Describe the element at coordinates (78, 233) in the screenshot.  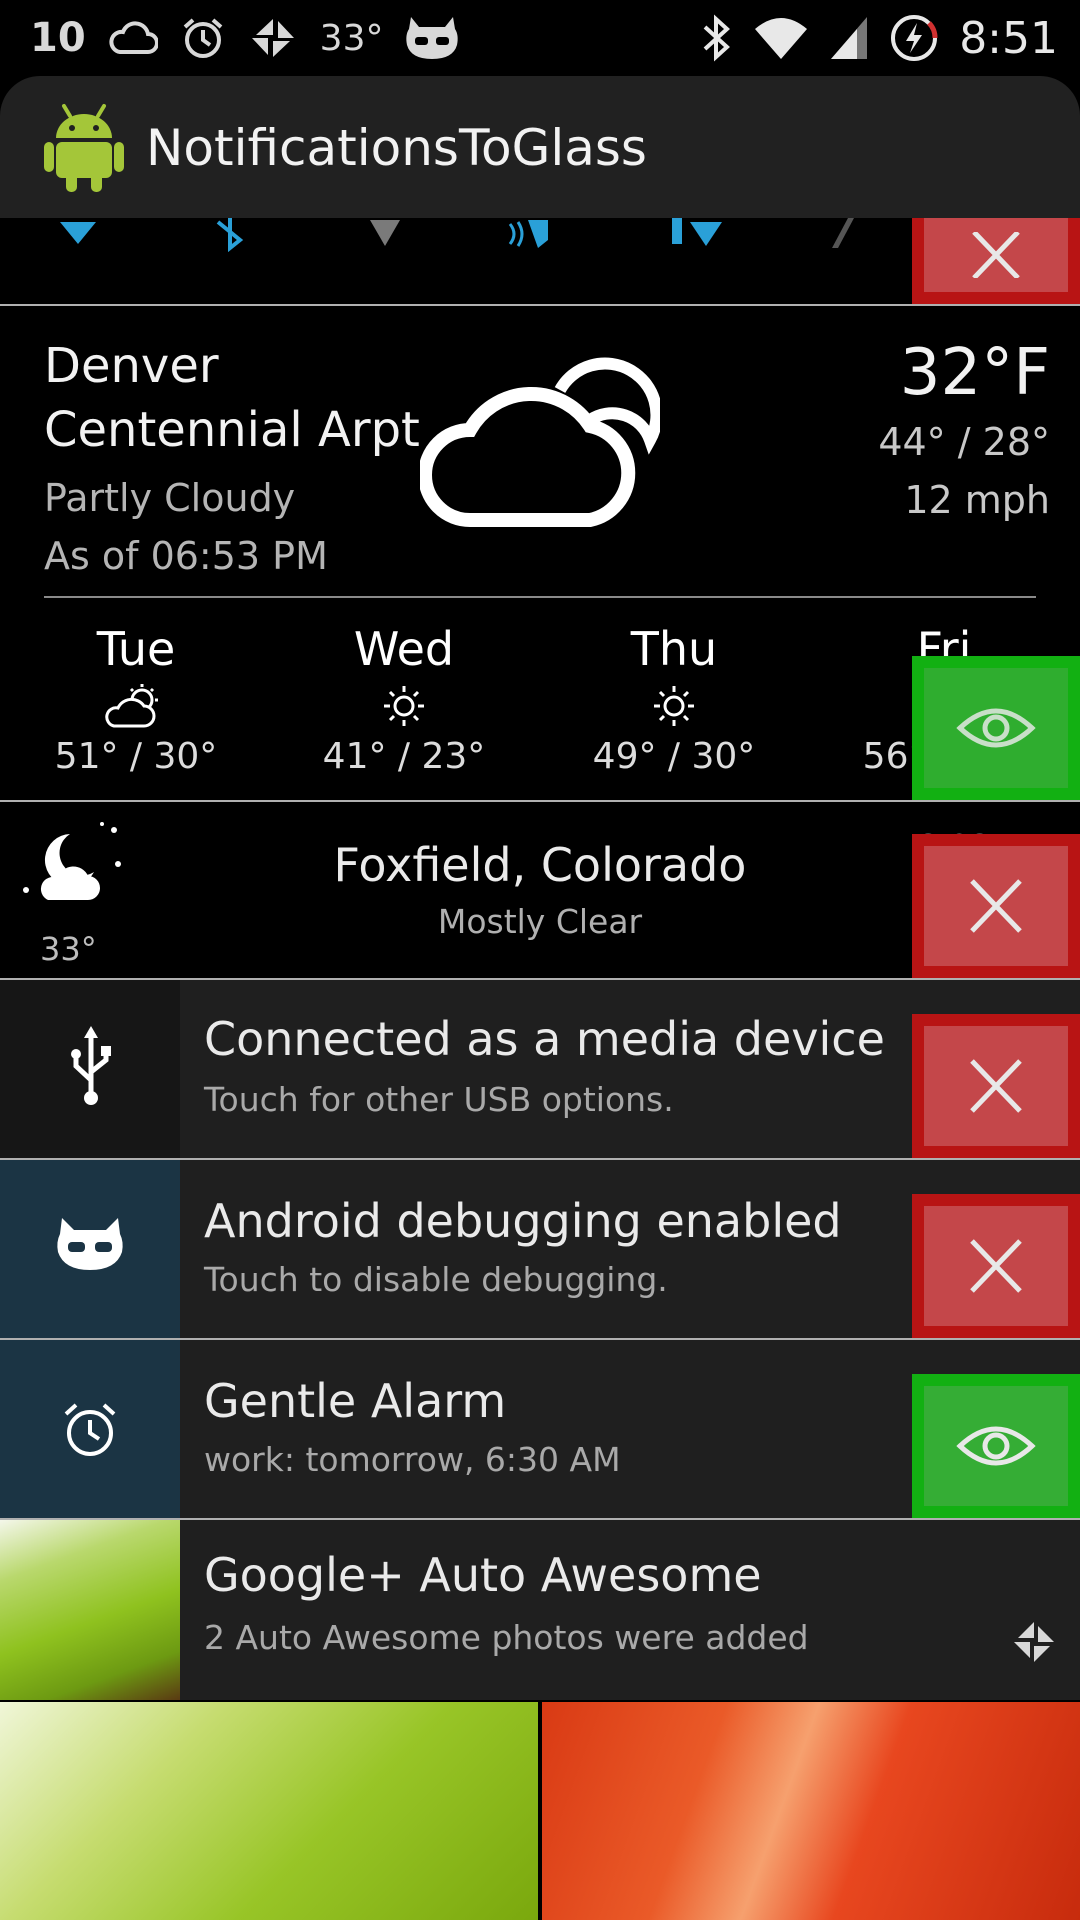
I see `wifi-toggle-icon` at that location.